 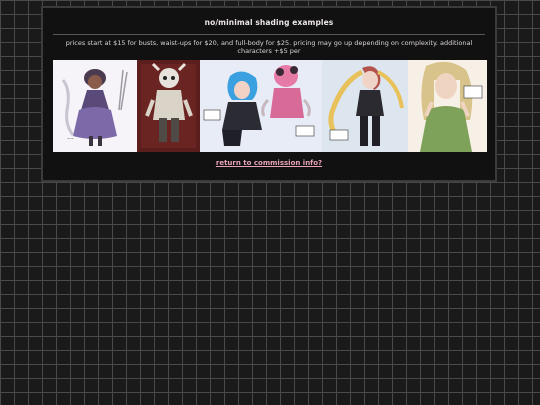 What do you see at coordinates (269, 22) in the screenshot?
I see `page-title: no/minimal shading examples` at bounding box center [269, 22].